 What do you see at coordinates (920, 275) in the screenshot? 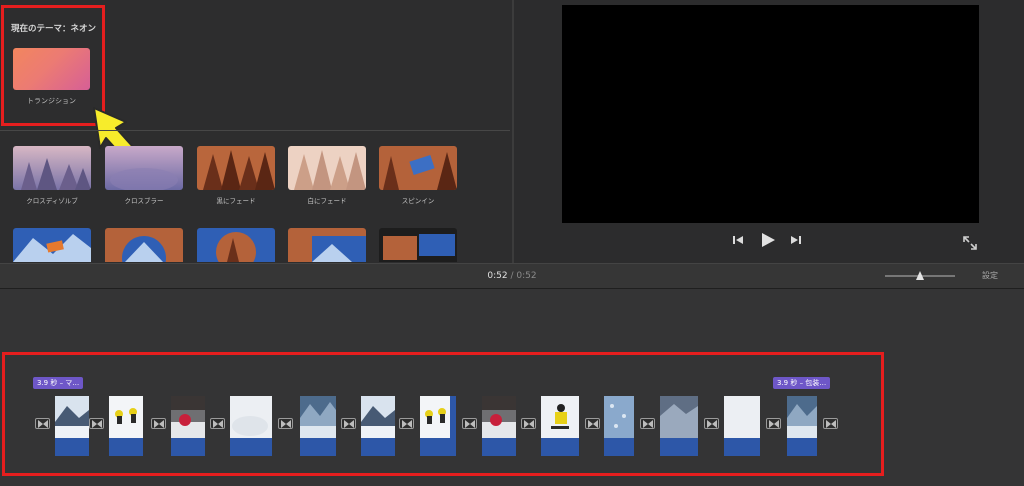
I see `zoom-slider-knob` at bounding box center [920, 275].